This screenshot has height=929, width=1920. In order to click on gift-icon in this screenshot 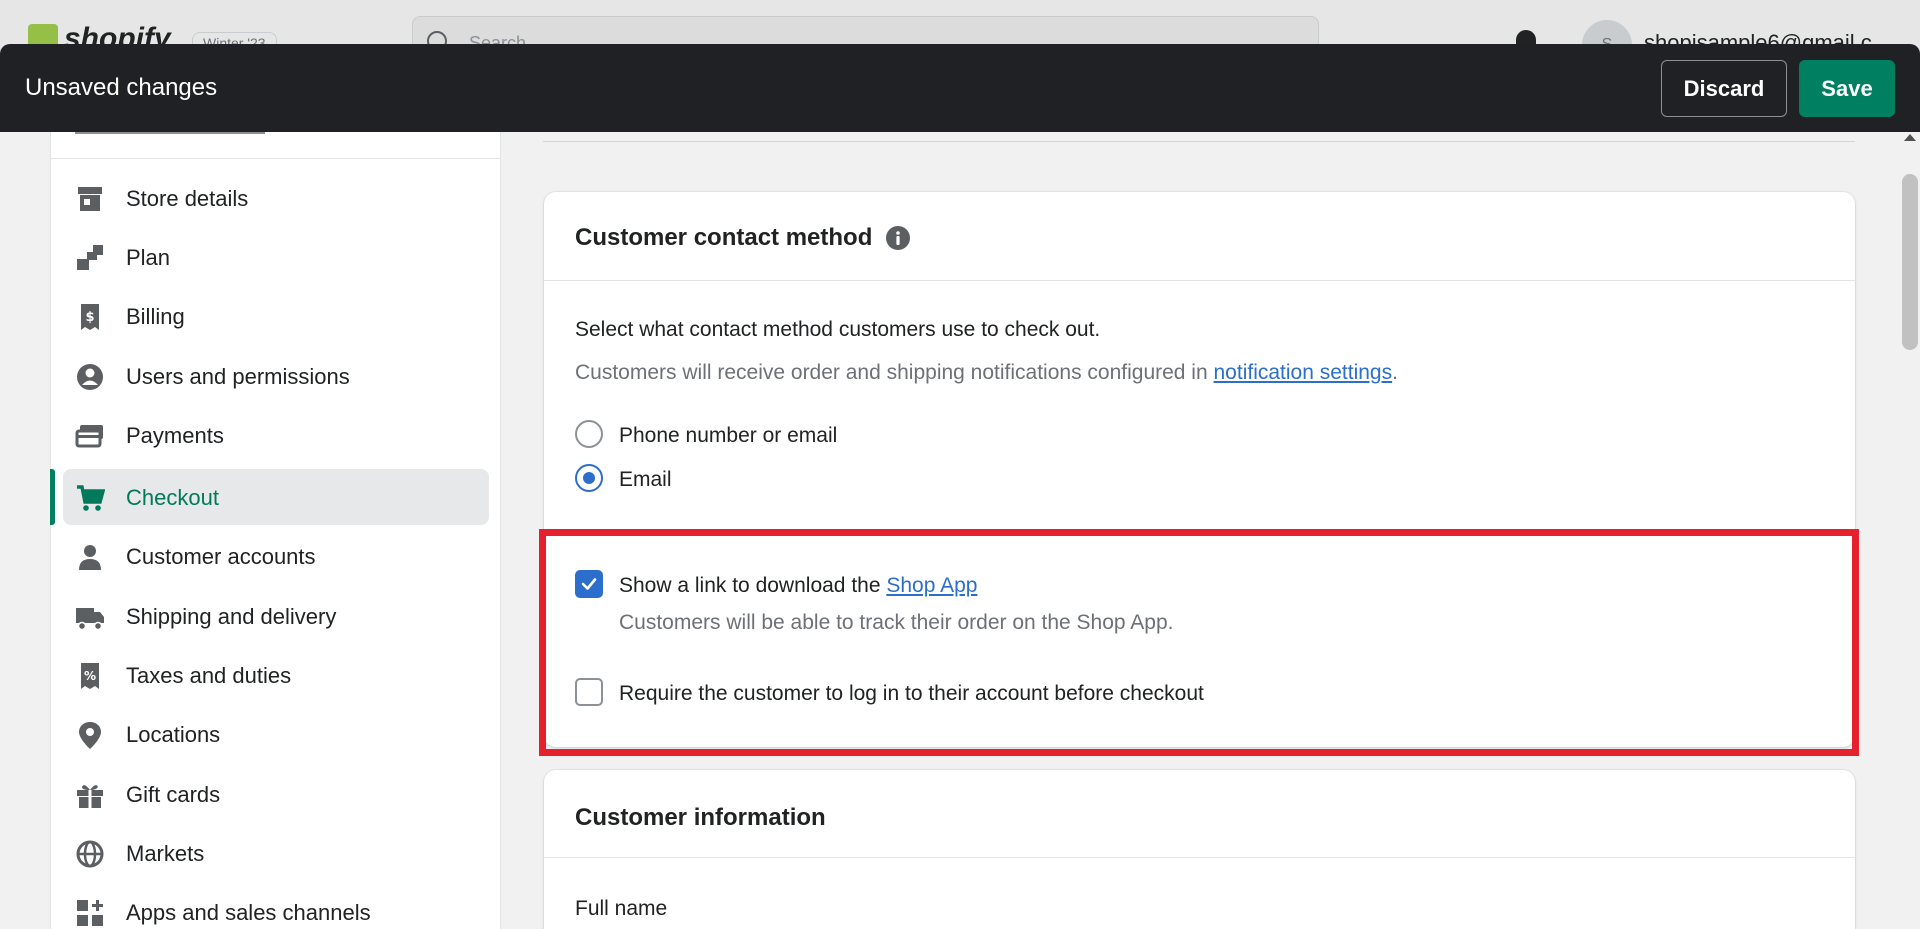, I will do `click(90, 796)`.